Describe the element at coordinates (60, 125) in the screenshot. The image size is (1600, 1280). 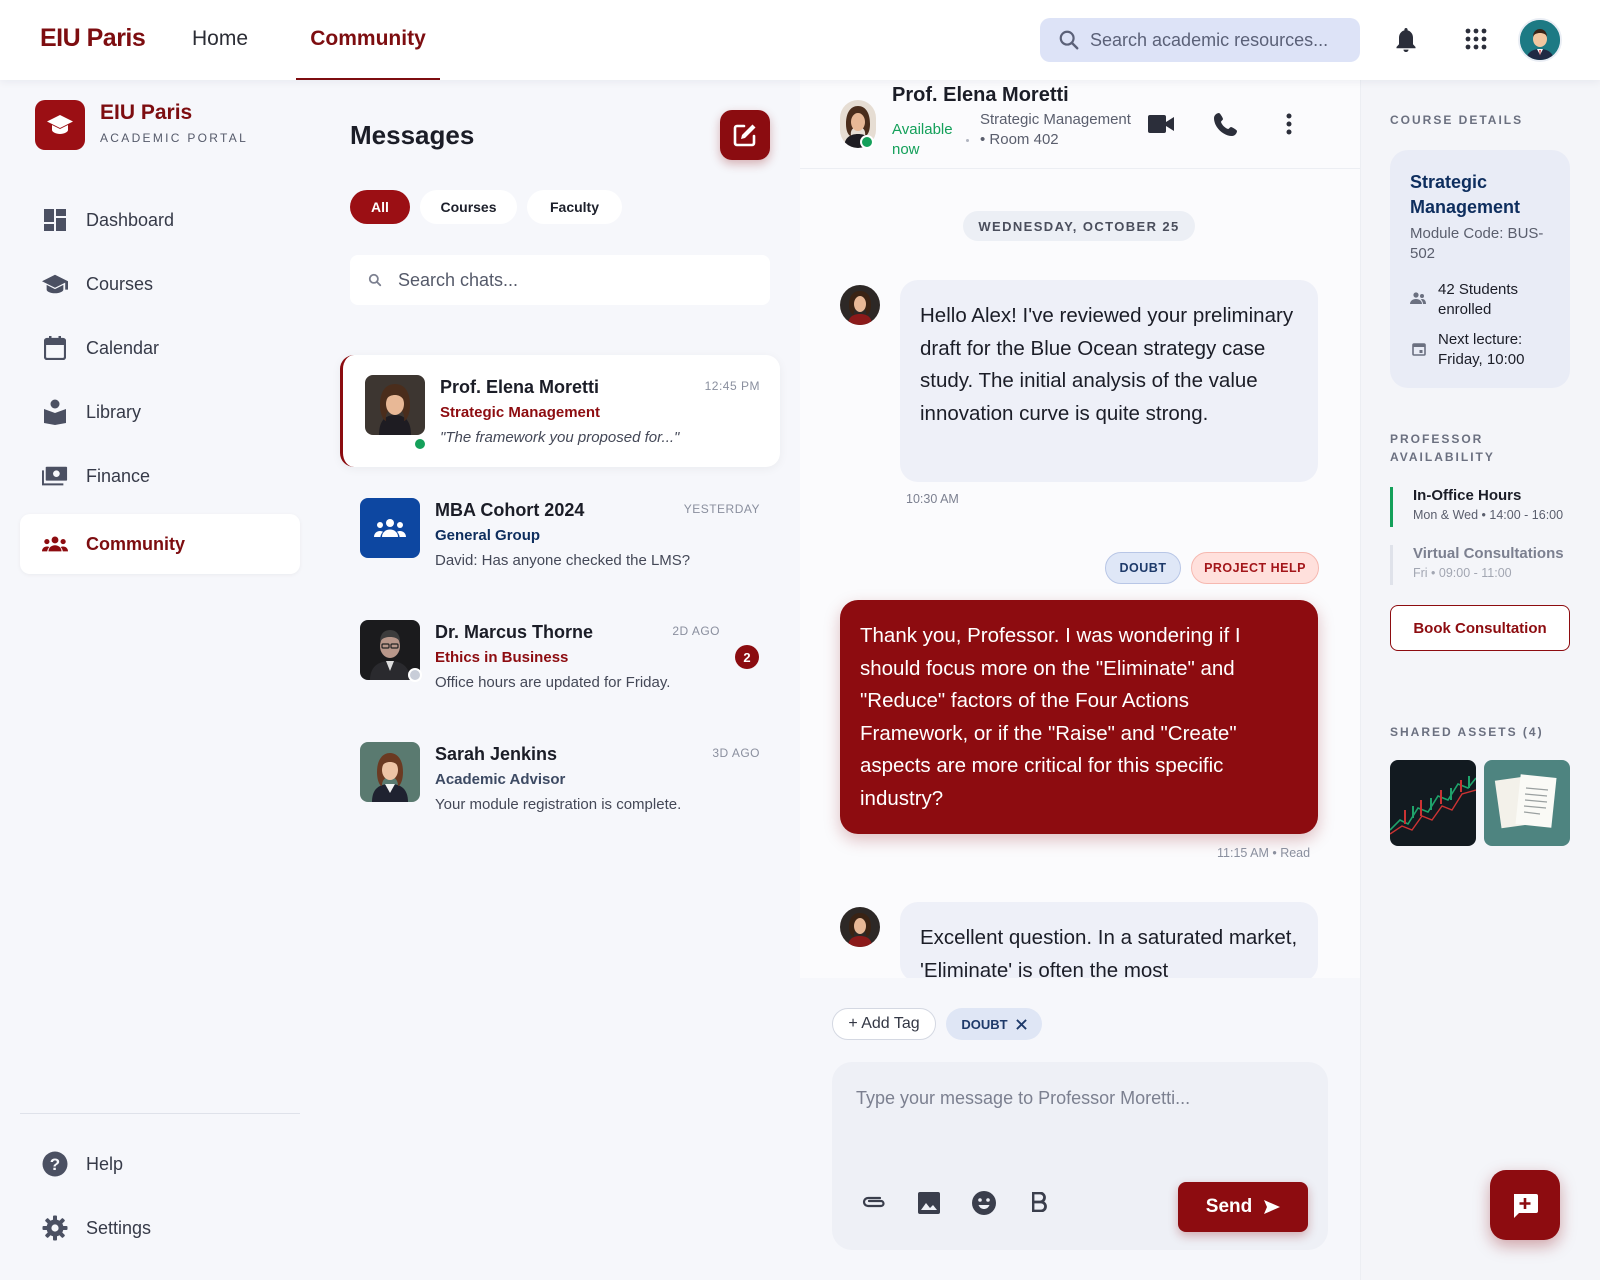
I see `graduation-cap-logo-icon` at that location.